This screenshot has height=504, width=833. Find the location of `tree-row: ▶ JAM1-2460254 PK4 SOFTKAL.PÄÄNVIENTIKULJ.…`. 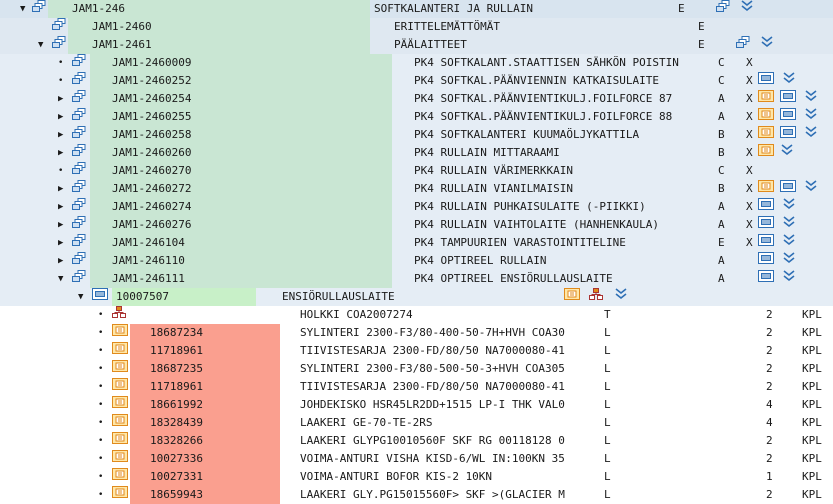

tree-row: ▶ JAM1-2460254 PK4 SOFTKAL.PÄÄNVIENTIKULJ.… is located at coordinates (416, 99).